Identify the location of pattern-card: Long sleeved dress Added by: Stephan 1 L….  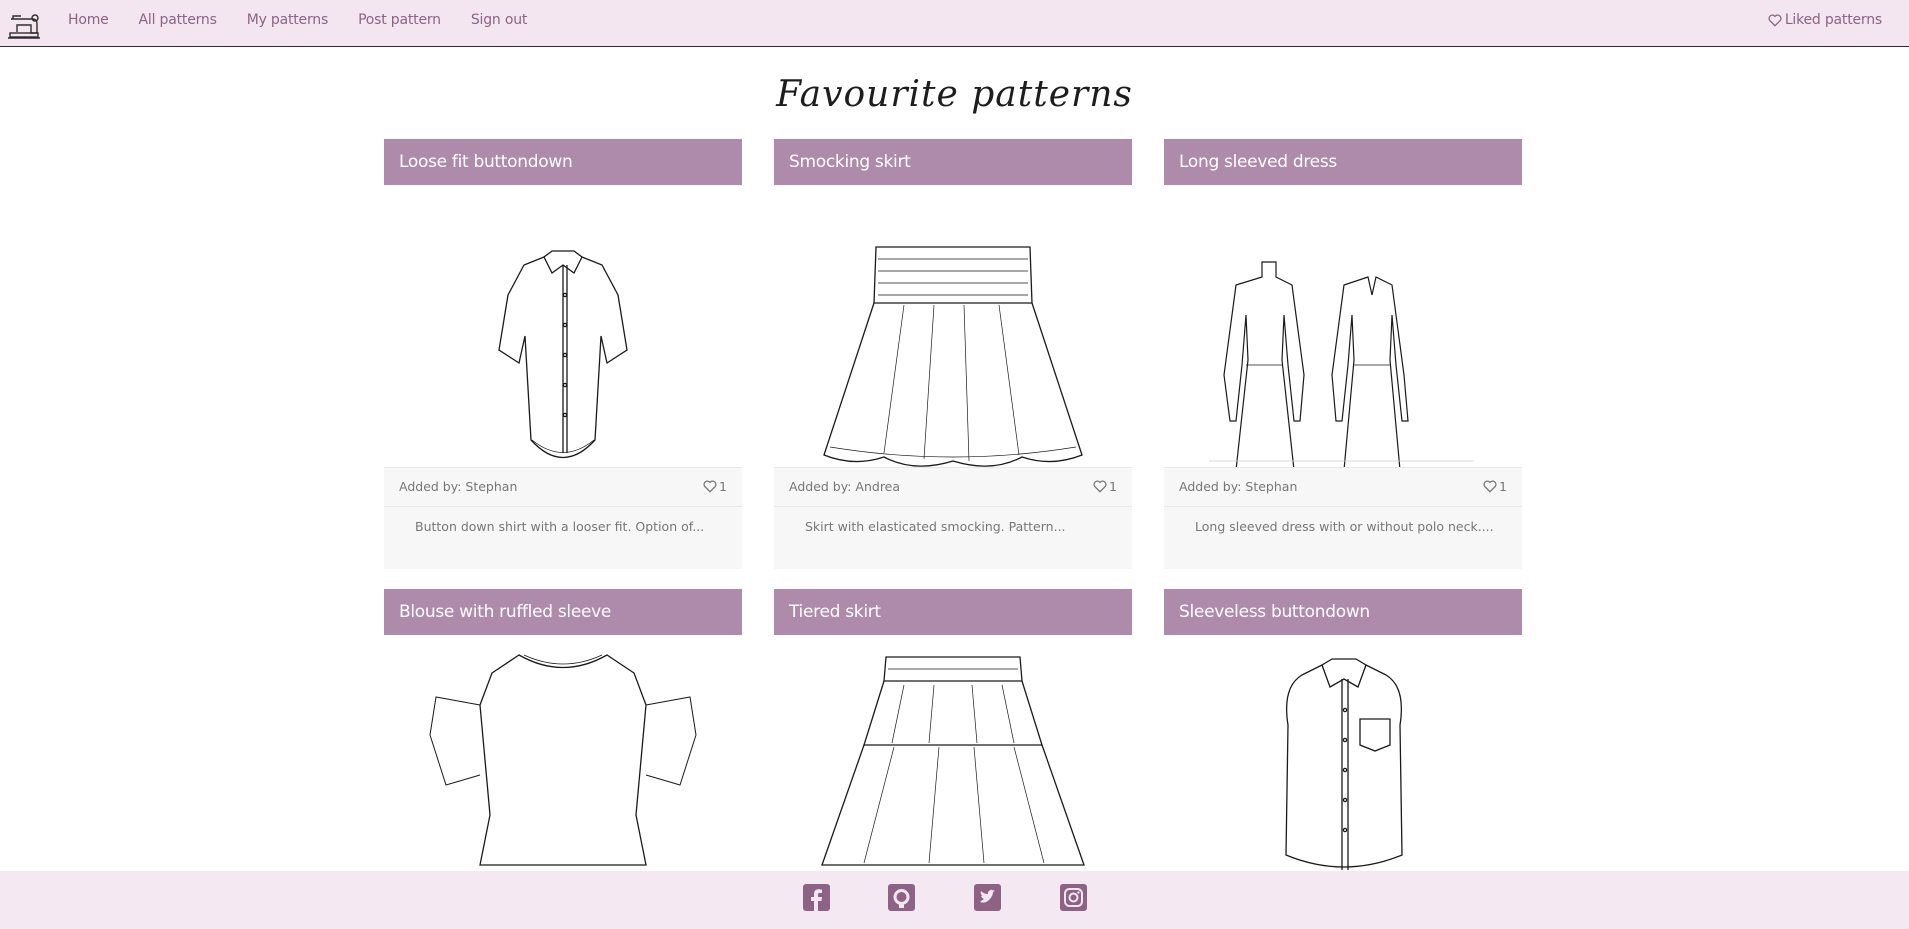
(1343, 354).